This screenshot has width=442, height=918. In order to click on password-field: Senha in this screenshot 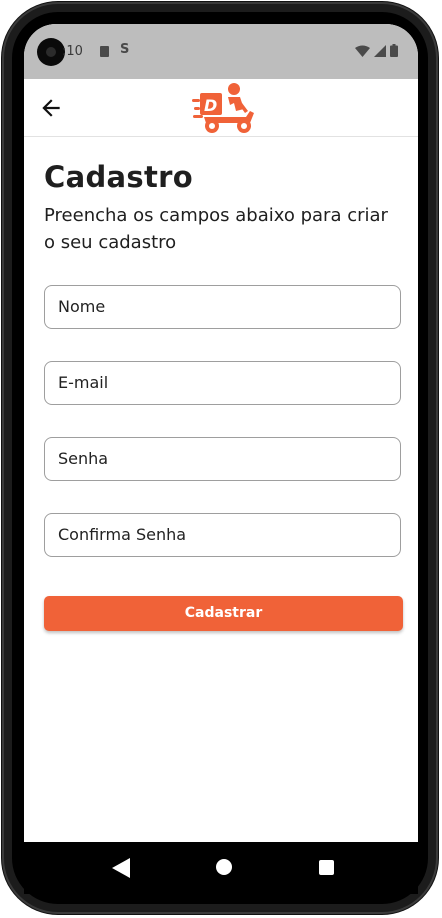, I will do `click(222, 459)`.